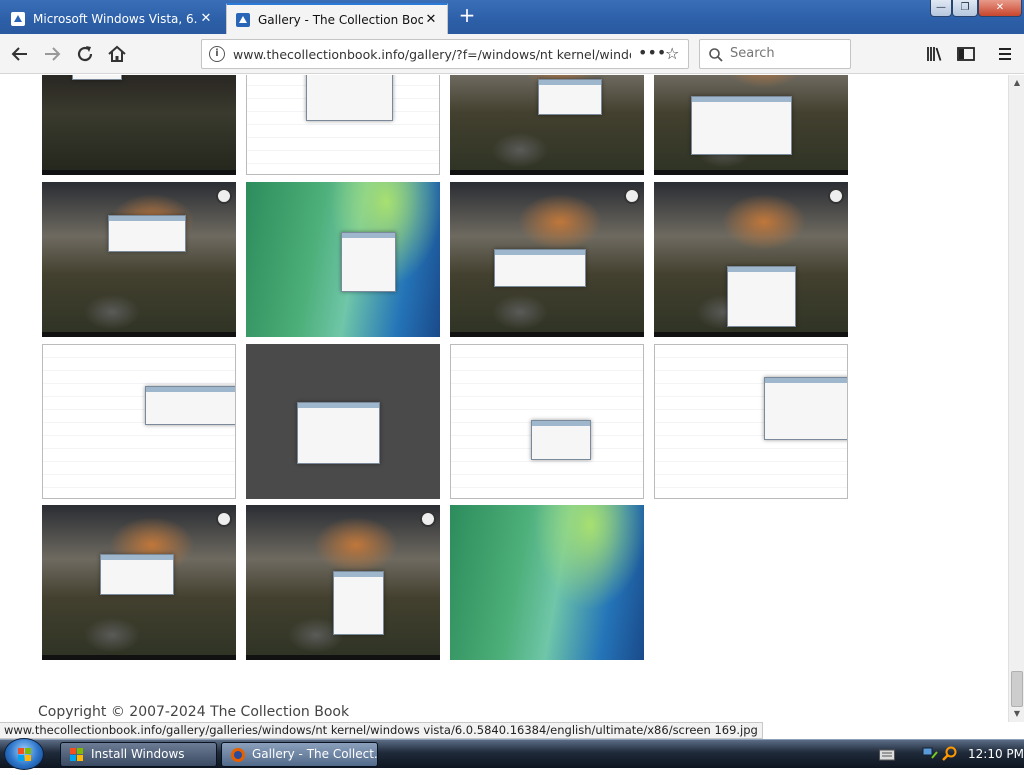 The width and height of the screenshot is (1024, 775). What do you see at coordinates (1000, 8) in the screenshot?
I see `window-close-button: ✕` at bounding box center [1000, 8].